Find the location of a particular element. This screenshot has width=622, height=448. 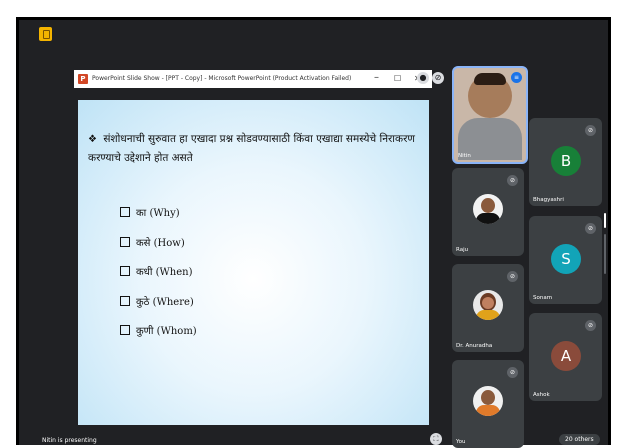

presenting-status: Nitin is presenting is located at coordinates (69, 440).